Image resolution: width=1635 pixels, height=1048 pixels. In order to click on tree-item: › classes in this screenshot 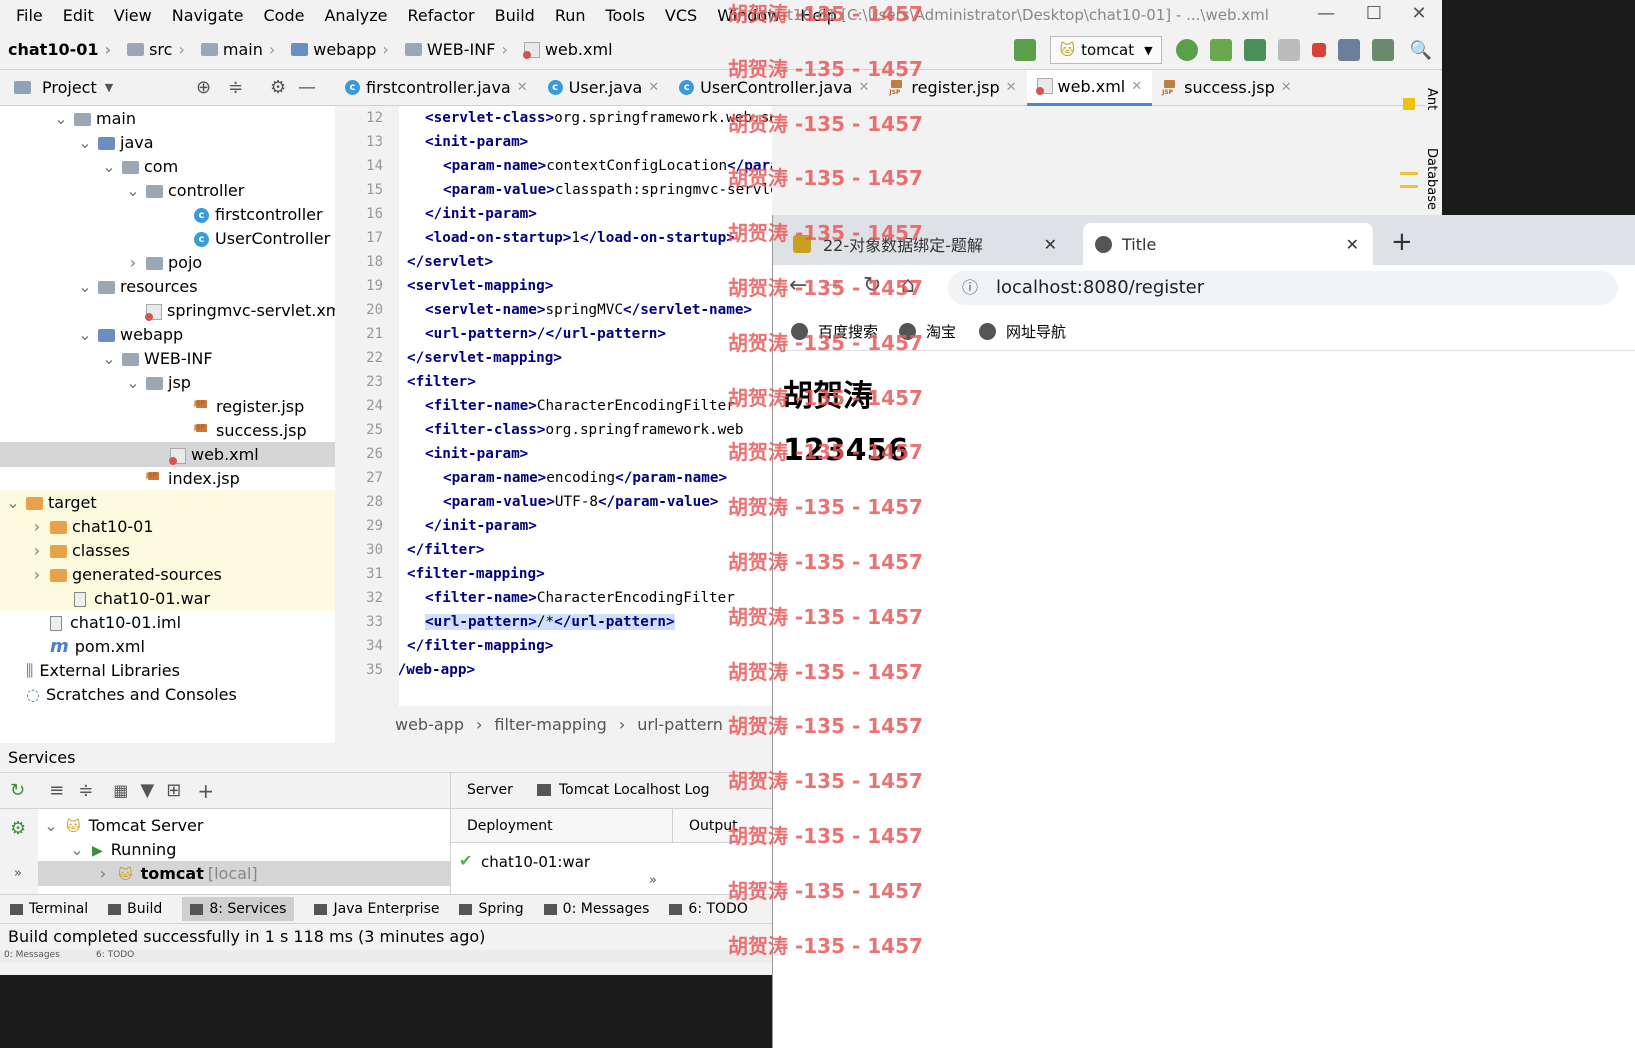, I will do `click(167, 550)`.